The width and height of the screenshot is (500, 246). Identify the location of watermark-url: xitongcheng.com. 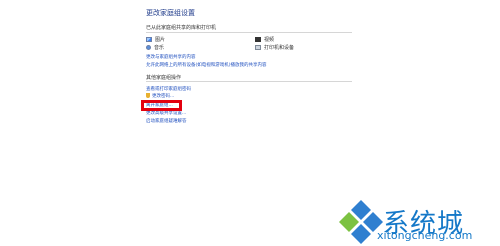
(425, 235).